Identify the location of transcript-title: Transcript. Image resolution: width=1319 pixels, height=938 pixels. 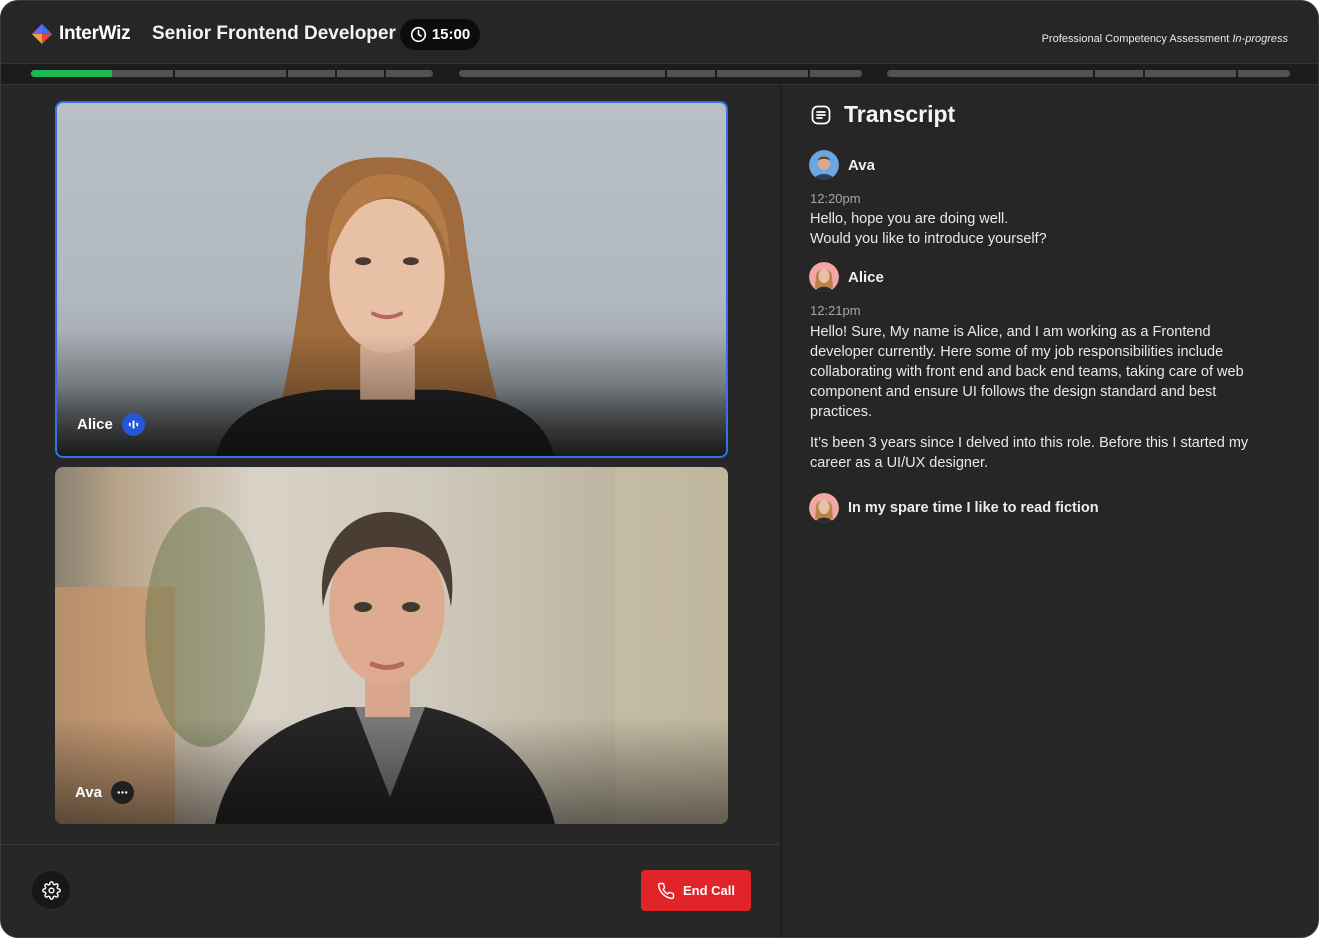
(900, 114).